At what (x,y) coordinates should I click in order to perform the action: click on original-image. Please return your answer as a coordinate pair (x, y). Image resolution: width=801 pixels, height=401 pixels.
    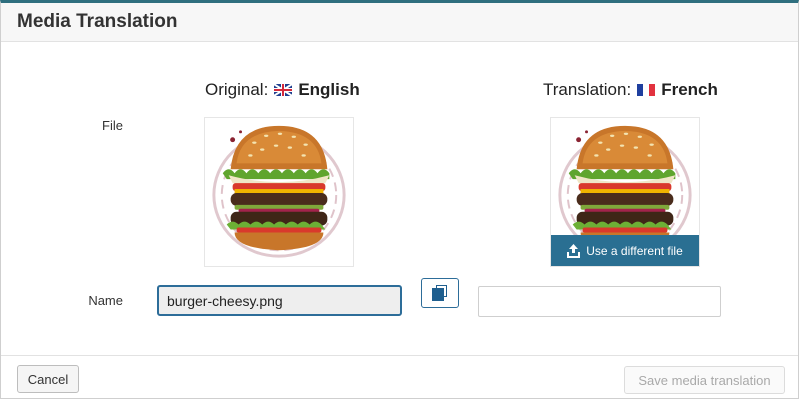
    Looking at the image, I should click on (279, 192).